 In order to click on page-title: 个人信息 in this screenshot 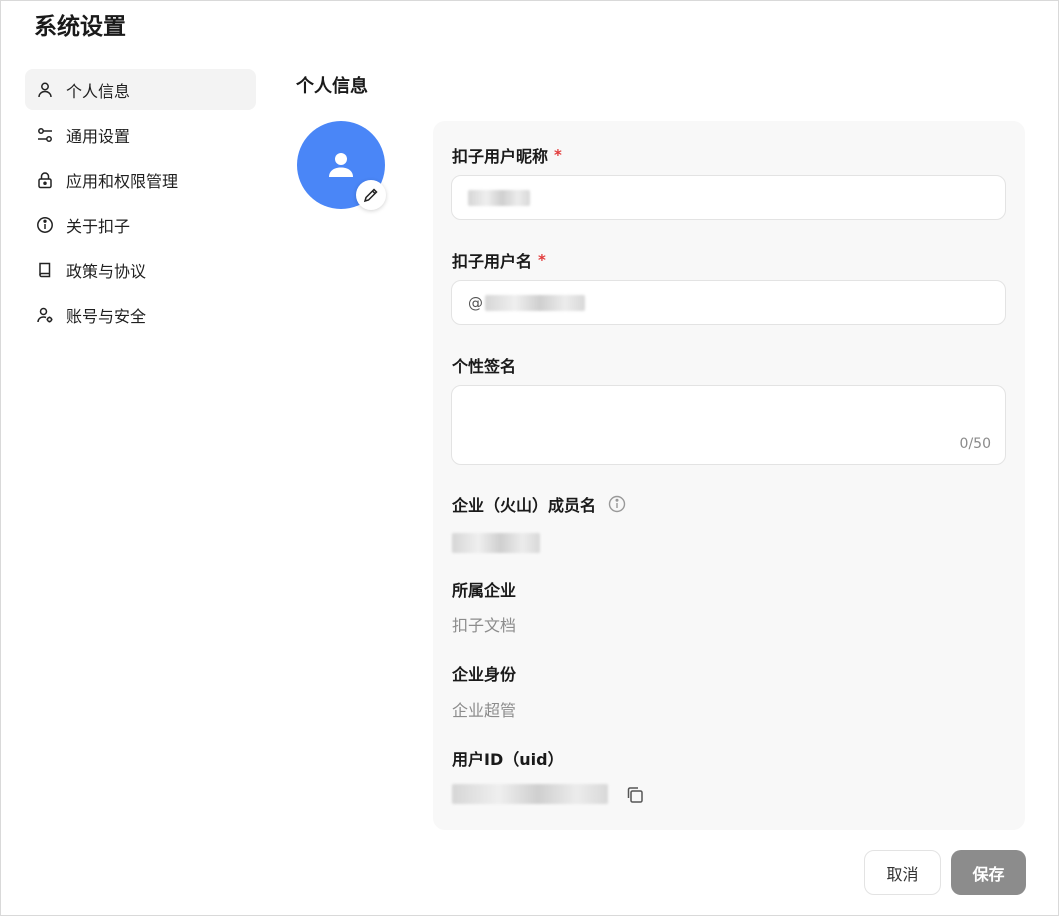, I will do `click(332, 86)`.